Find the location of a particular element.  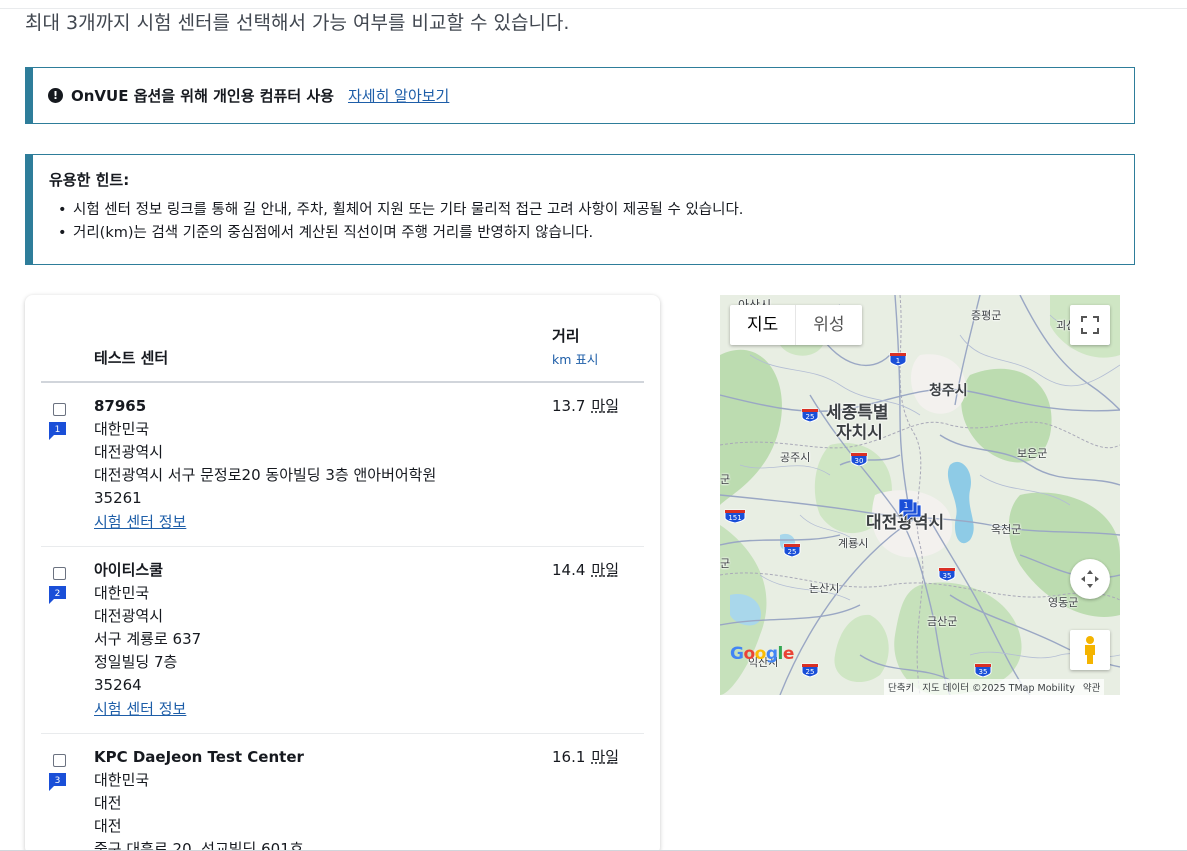

google-logo: Google is located at coordinates (762, 654).